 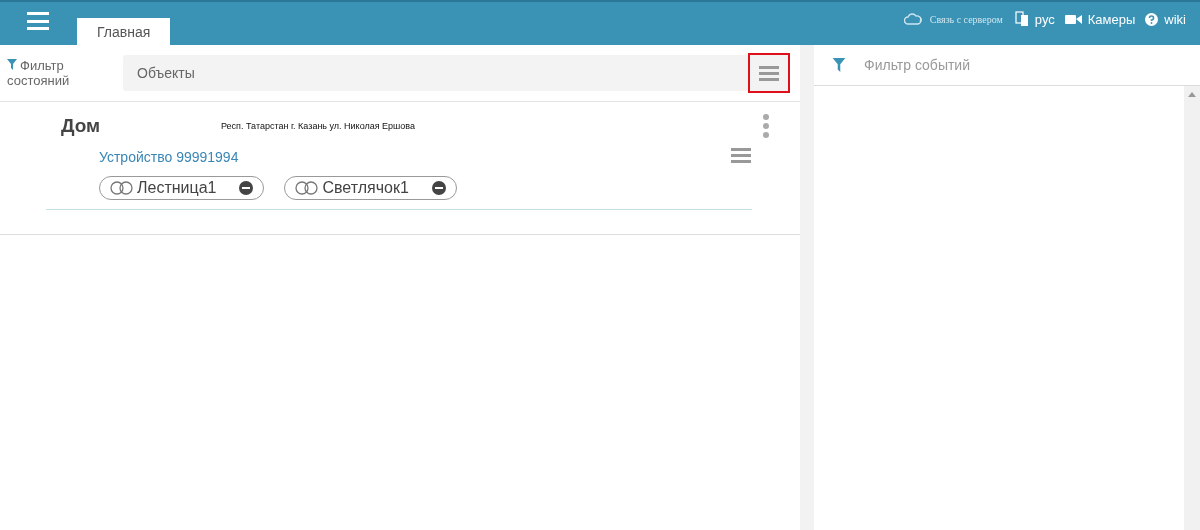 I want to click on menu-button, so click(x=769, y=73).